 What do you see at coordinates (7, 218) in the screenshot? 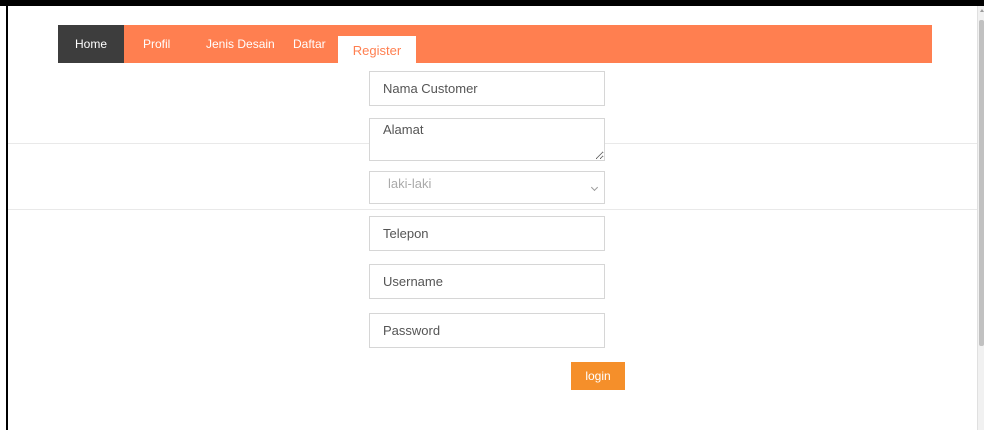
I see `window-frame-left` at bounding box center [7, 218].